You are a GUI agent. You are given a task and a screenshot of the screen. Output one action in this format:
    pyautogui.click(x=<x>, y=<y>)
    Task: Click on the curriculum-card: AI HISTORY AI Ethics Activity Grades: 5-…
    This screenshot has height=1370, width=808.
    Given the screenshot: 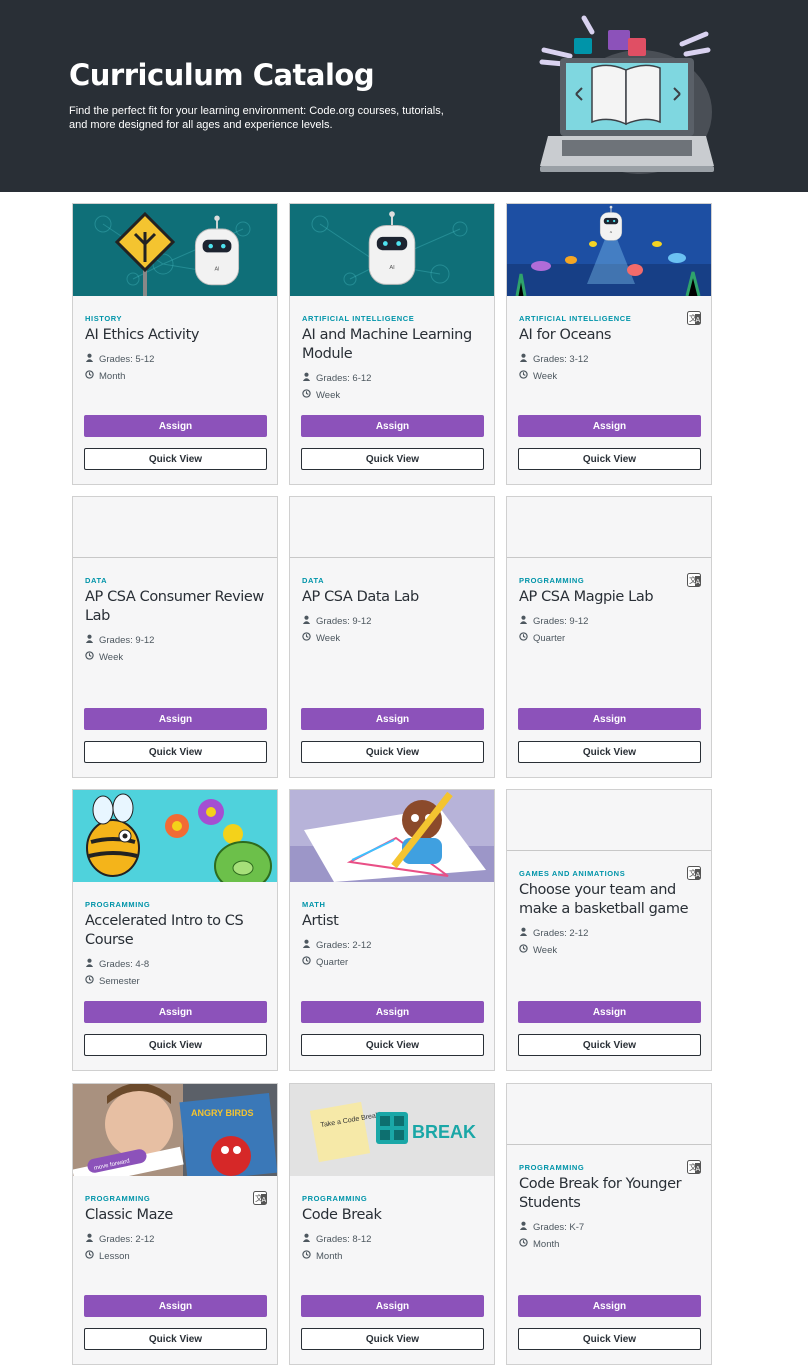 What is the action you would take?
    pyautogui.click(x=175, y=344)
    